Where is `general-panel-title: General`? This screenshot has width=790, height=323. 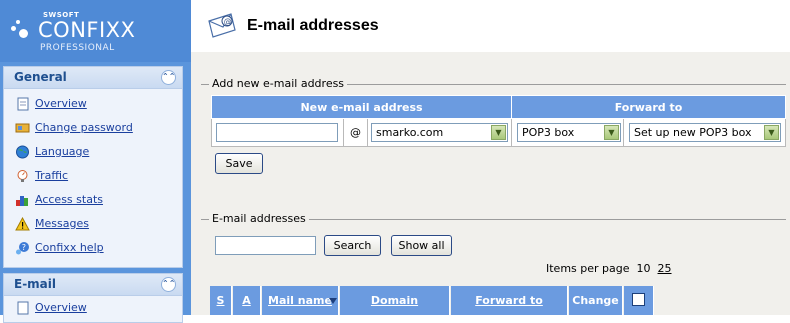 general-panel-title: General is located at coordinates (40, 77).